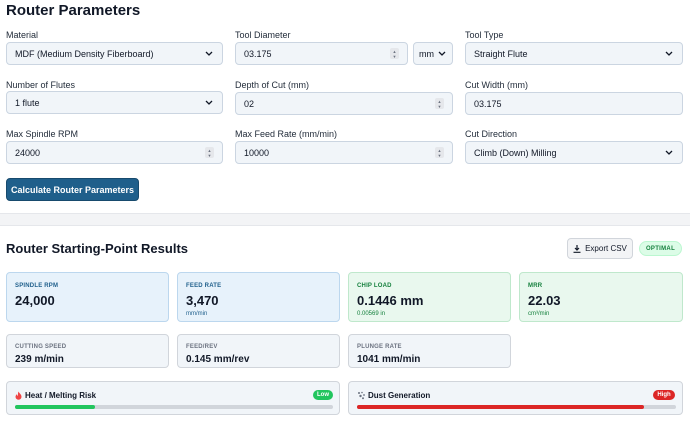 The width and height of the screenshot is (690, 425). What do you see at coordinates (321, 53) in the screenshot?
I see `tool-diameter-input: 03.175 ▲ ▼` at bounding box center [321, 53].